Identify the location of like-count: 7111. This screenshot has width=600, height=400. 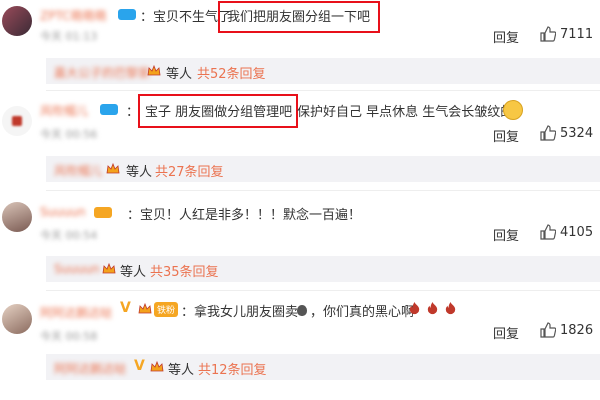
(577, 34).